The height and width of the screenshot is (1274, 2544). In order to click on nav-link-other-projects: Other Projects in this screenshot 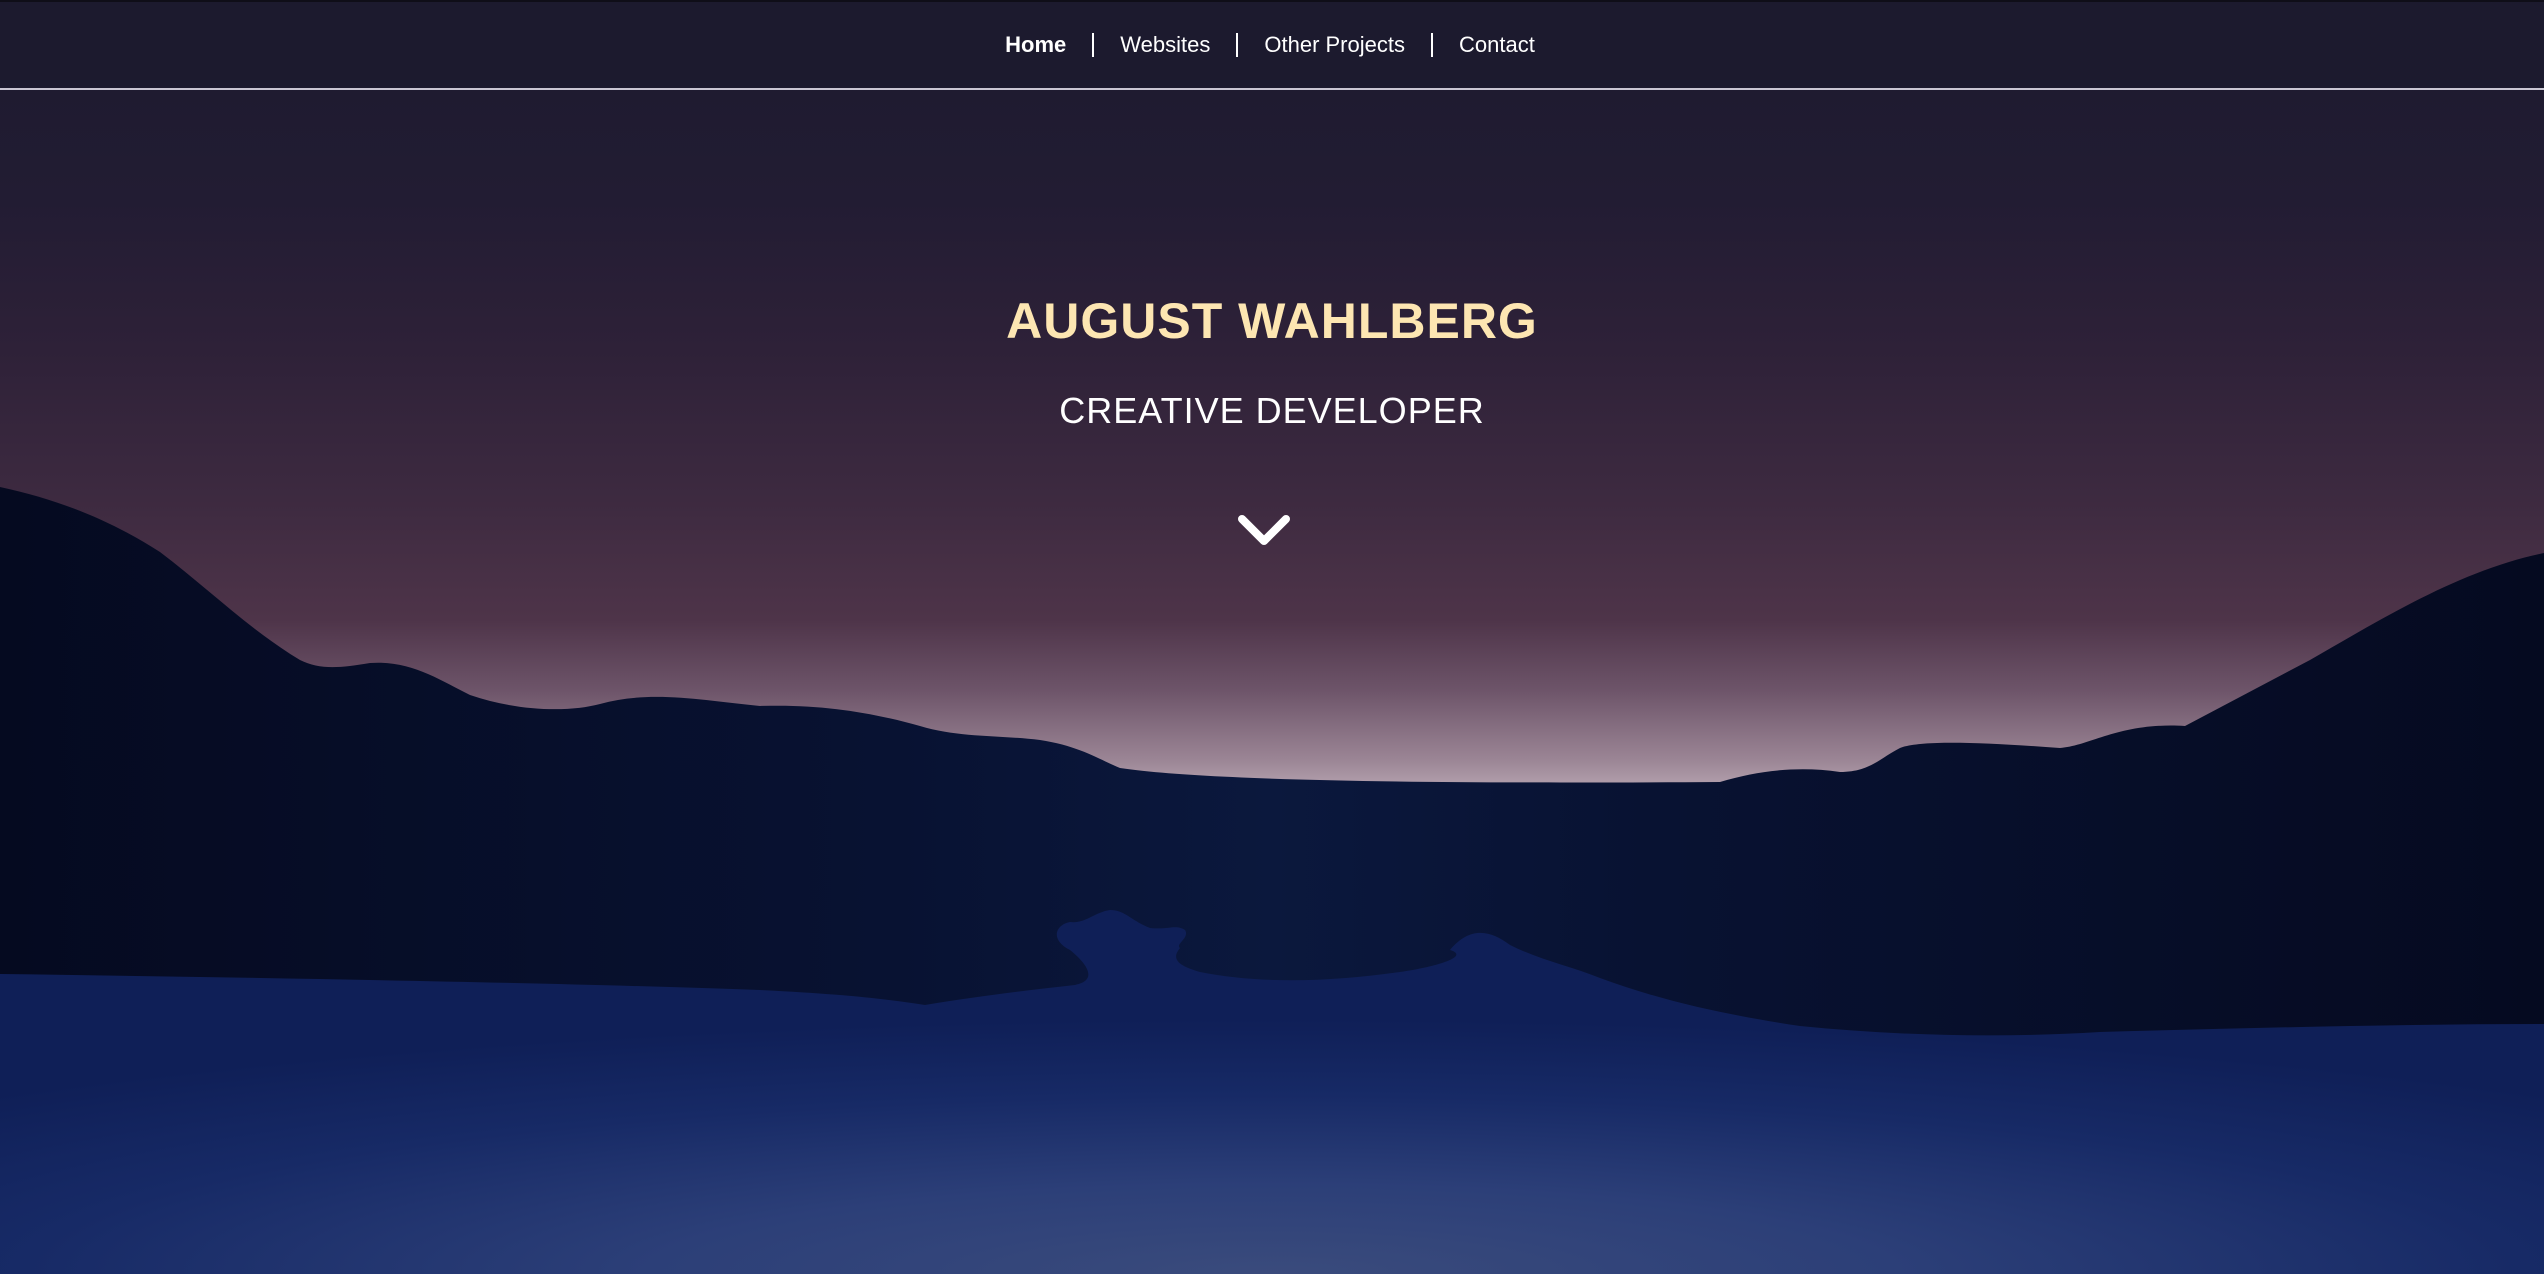, I will do `click(1334, 45)`.